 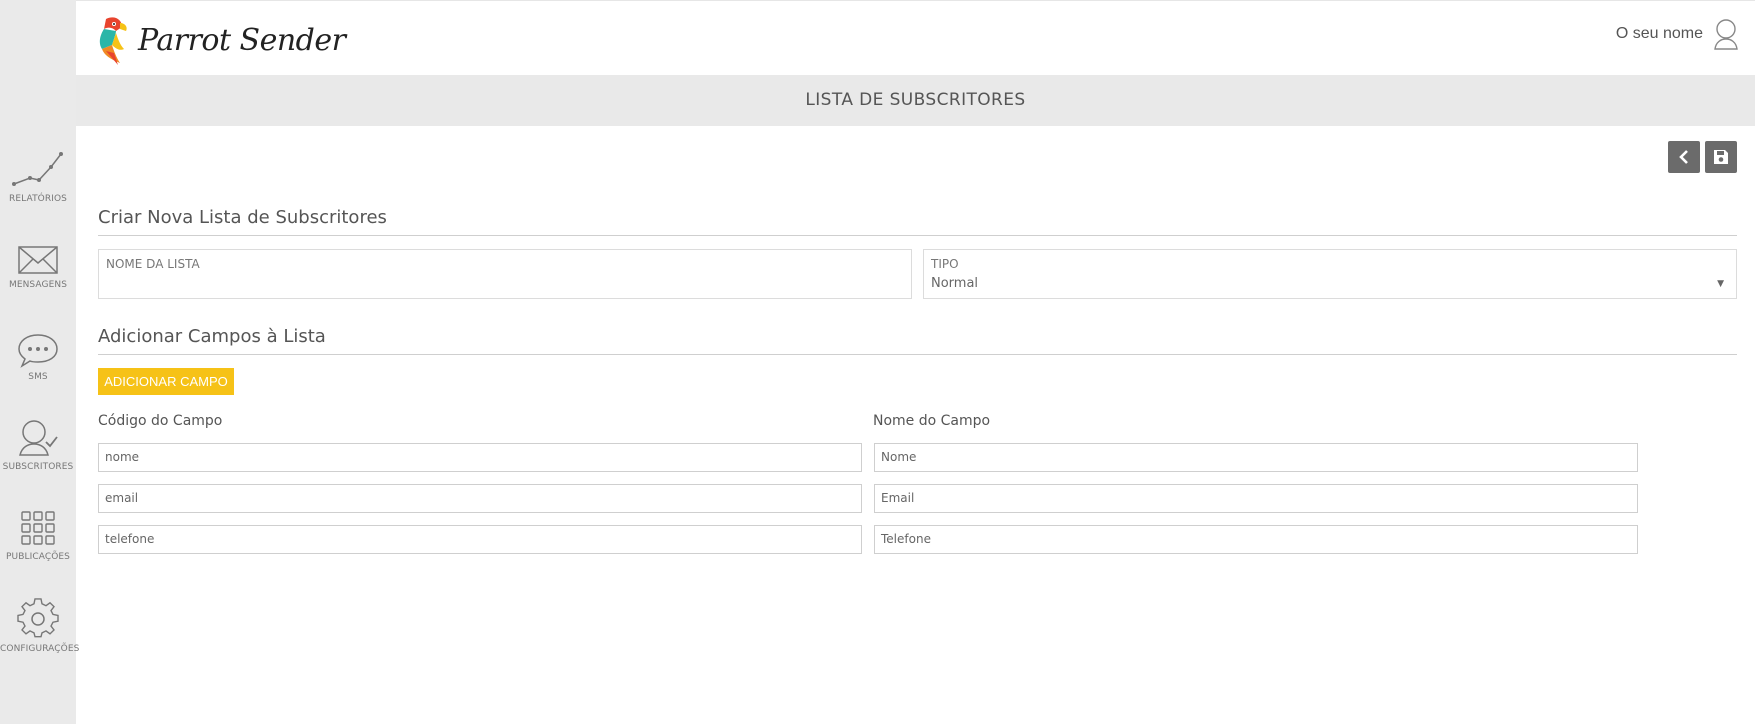 What do you see at coordinates (945, 264) in the screenshot?
I see `type-label: TIPO` at bounding box center [945, 264].